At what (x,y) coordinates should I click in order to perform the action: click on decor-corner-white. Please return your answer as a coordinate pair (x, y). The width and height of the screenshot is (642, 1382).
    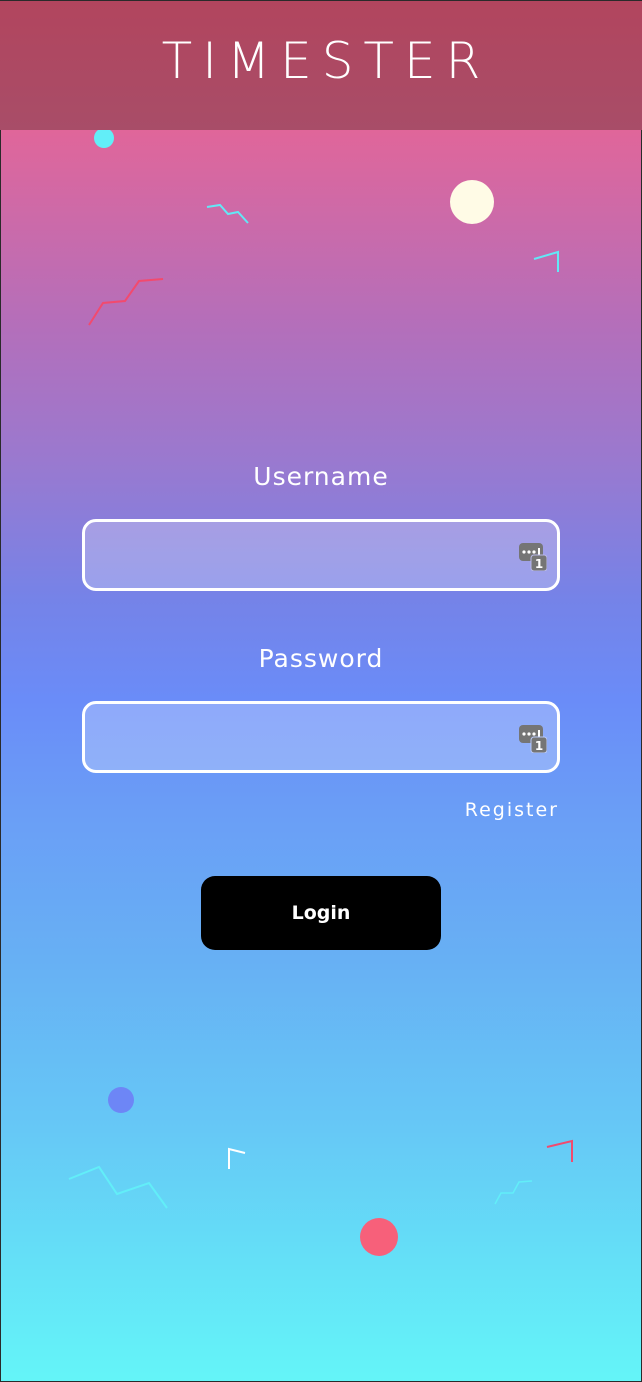
    Looking at the image, I should click on (237, 1158).